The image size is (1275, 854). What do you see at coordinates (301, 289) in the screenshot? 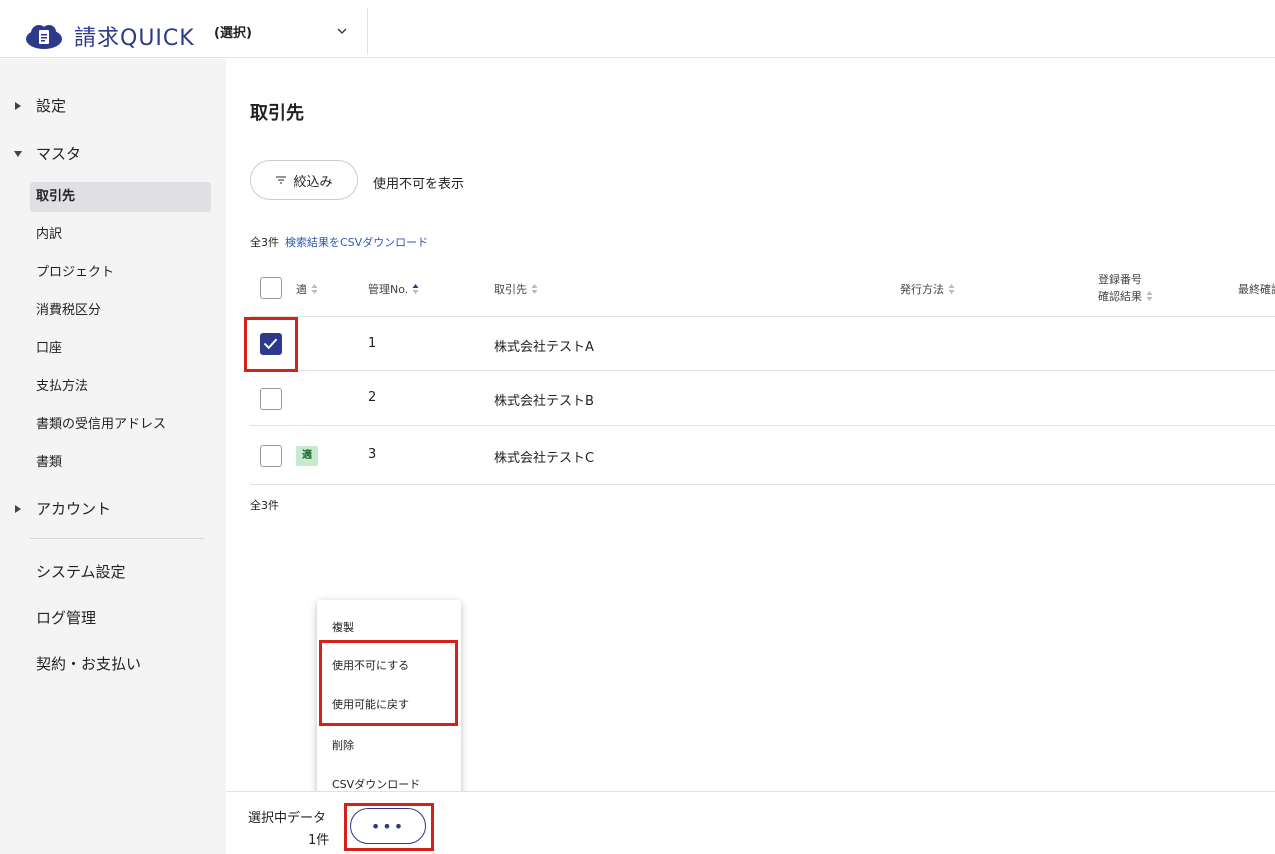
I see `column-header-label: 適` at bounding box center [301, 289].